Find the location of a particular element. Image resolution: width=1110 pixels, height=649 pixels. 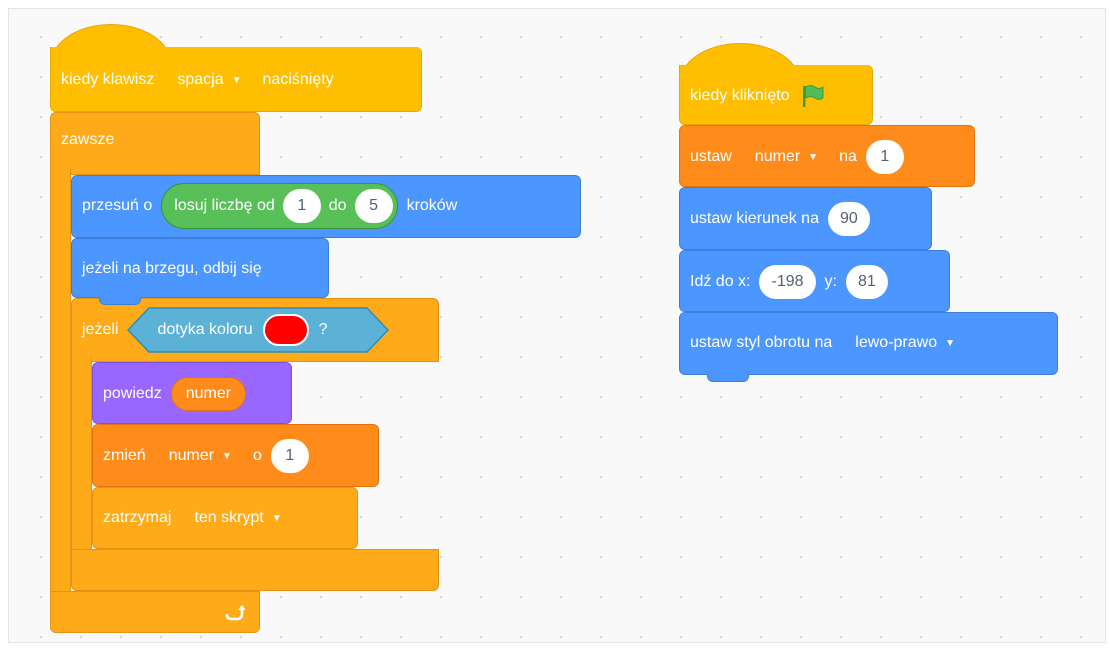

goto-prefix: Idź do x: is located at coordinates (720, 281).